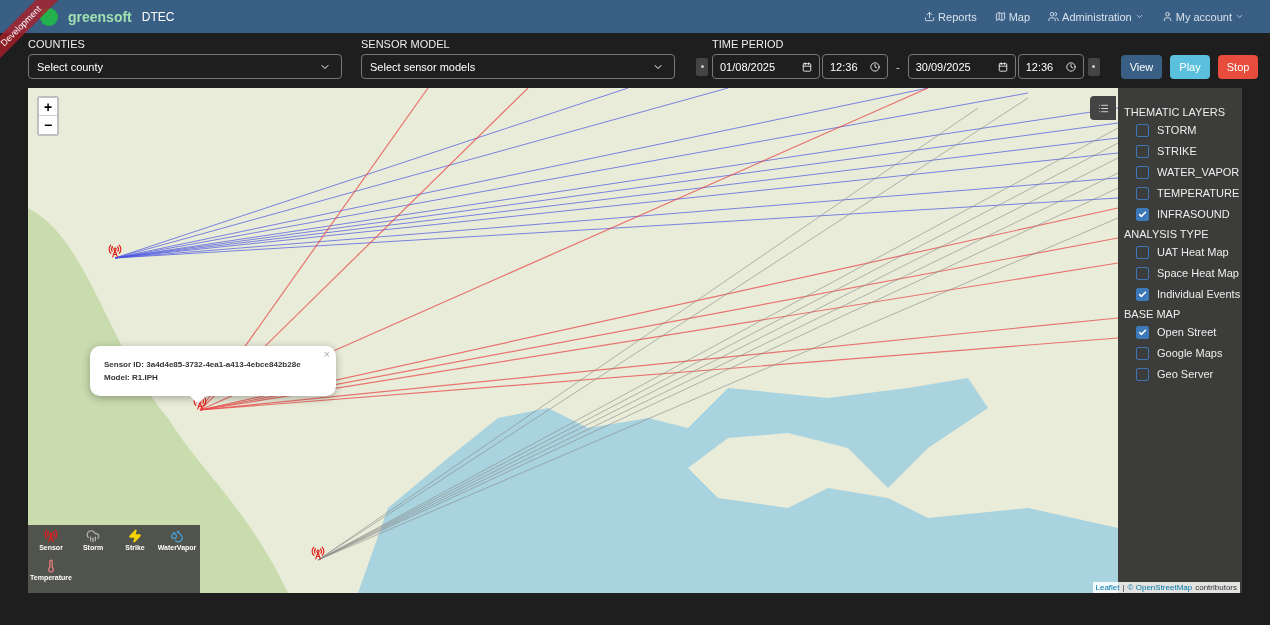  Describe the element at coordinates (950, 16) in the screenshot. I see `nav-link: Reports` at that location.